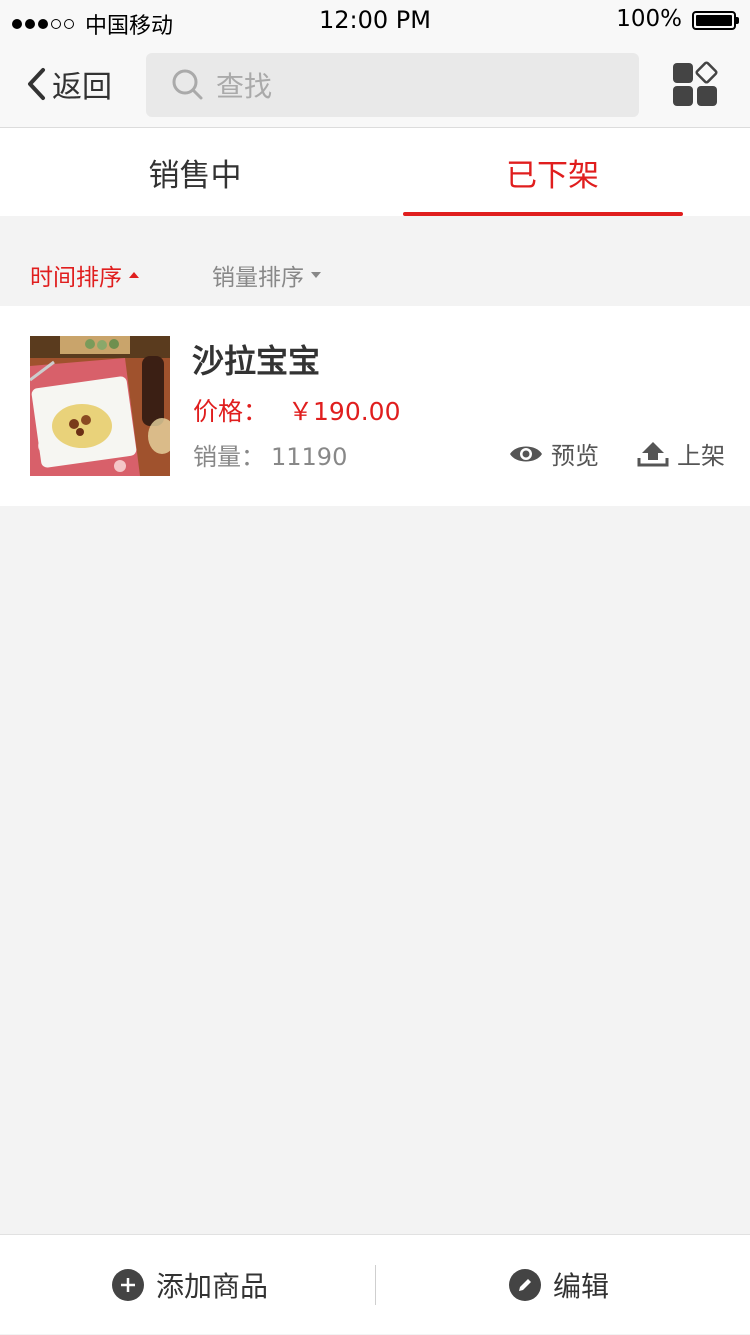  What do you see at coordinates (128, 1285) in the screenshot?
I see `plus-circle-icon` at bounding box center [128, 1285].